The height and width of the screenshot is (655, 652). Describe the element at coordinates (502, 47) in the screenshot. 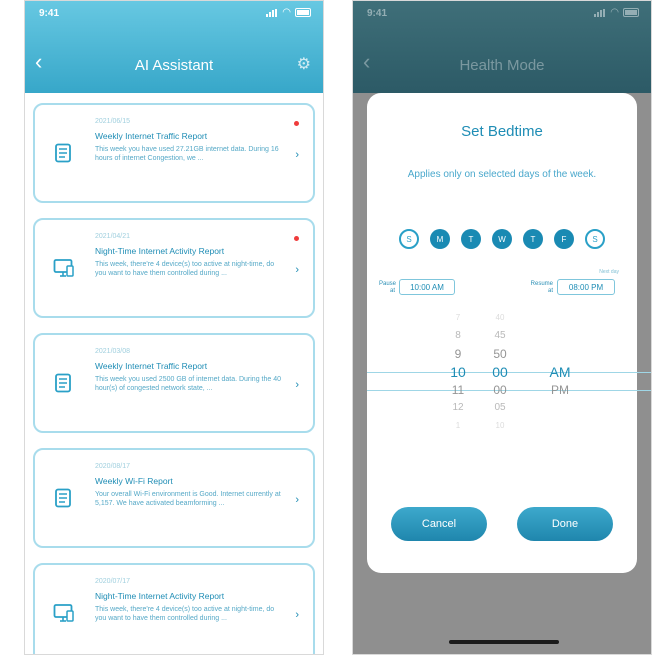

I see `app-header: 9:41 ◠ ‹ Health Mode` at that location.